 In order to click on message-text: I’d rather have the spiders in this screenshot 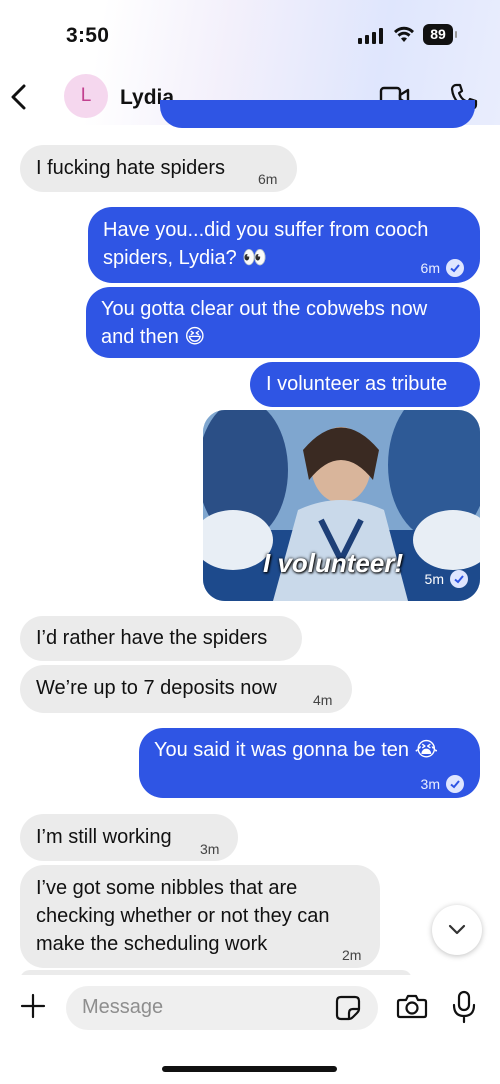, I will do `click(152, 638)`.